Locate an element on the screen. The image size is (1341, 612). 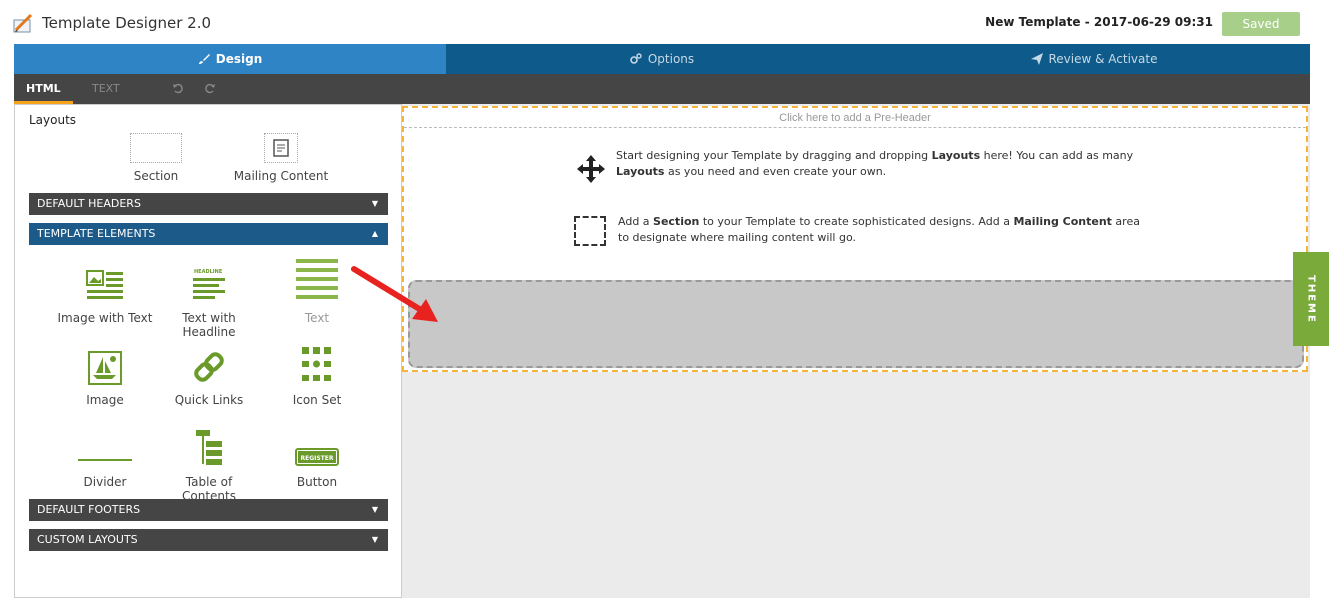
tab-review-activate: Review & Activate is located at coordinates (1094, 59).